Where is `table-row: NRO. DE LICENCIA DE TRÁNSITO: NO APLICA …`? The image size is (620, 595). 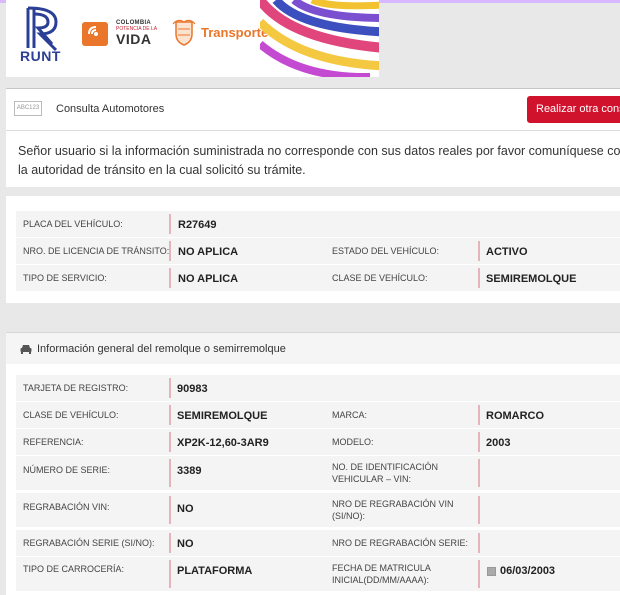
table-row: NRO. DE LICENCIA DE TRÁNSITO: NO APLICA … is located at coordinates (318, 251).